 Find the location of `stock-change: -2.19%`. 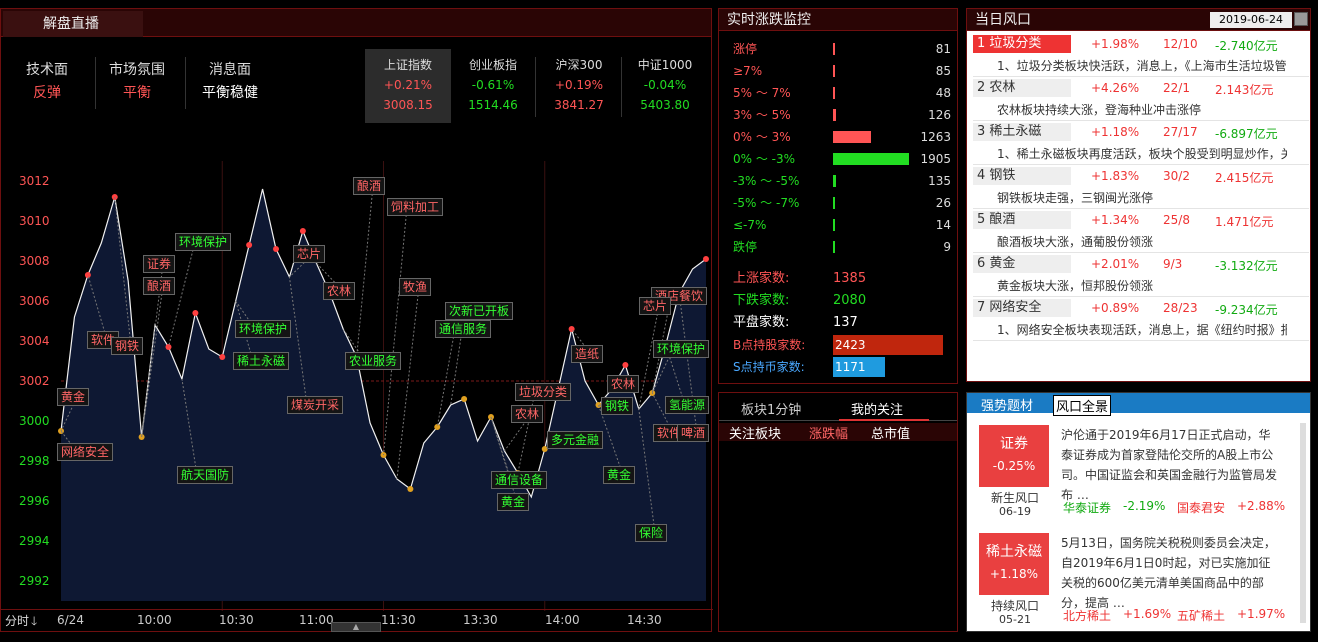

stock-change: -2.19% is located at coordinates (1144, 506).